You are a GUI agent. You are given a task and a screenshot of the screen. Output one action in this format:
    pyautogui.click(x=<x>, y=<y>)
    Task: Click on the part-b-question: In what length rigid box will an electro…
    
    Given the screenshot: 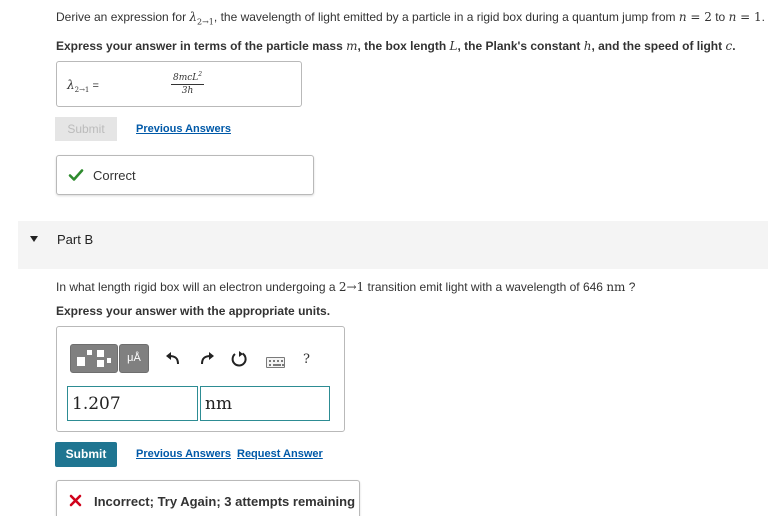 What is the action you would take?
    pyautogui.click(x=406, y=287)
    